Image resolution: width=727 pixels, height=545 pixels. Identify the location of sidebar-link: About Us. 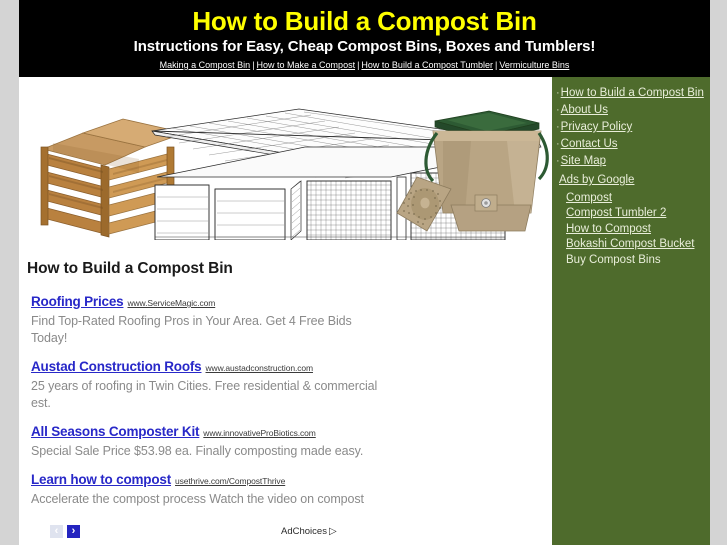
(584, 110).